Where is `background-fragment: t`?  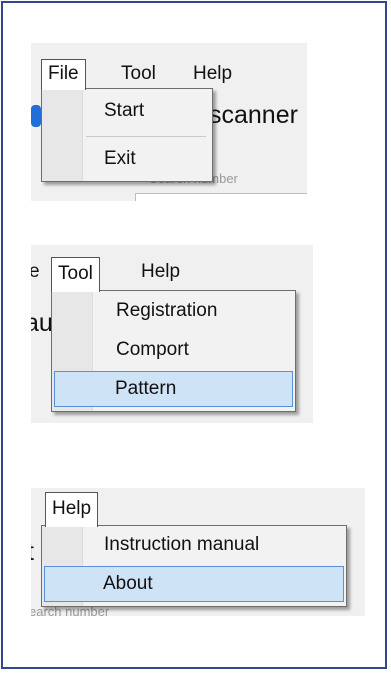
background-fragment: t is located at coordinates (32, 552).